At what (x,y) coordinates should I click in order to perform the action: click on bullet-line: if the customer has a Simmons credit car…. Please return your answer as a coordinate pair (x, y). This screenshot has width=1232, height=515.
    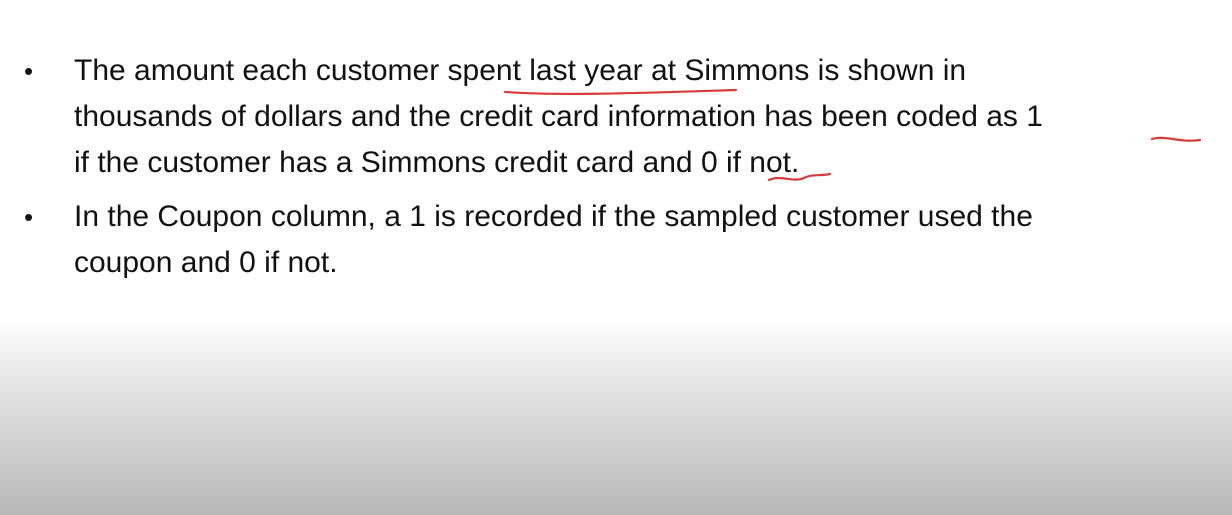
    Looking at the image, I should click on (437, 162).